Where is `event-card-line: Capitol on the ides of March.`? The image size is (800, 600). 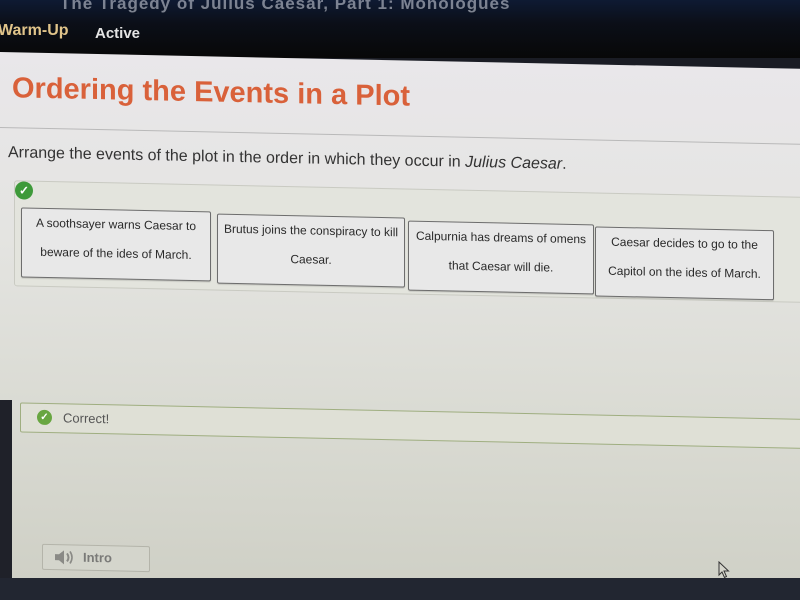
event-card-line: Capitol on the ides of March. is located at coordinates (684, 272).